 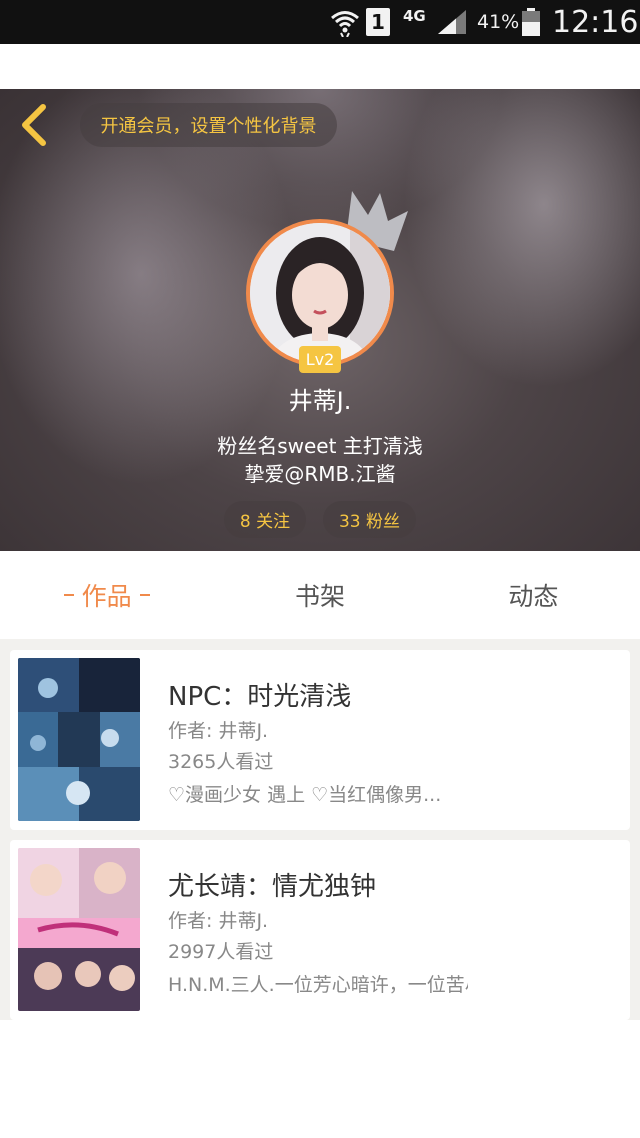 I want to click on network-type: 4G, so click(x=414, y=16).